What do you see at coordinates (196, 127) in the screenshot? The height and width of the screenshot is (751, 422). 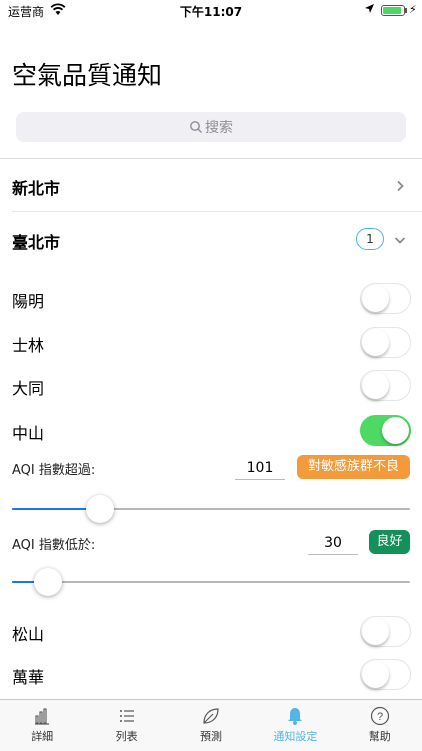 I see `search-icon` at bounding box center [196, 127].